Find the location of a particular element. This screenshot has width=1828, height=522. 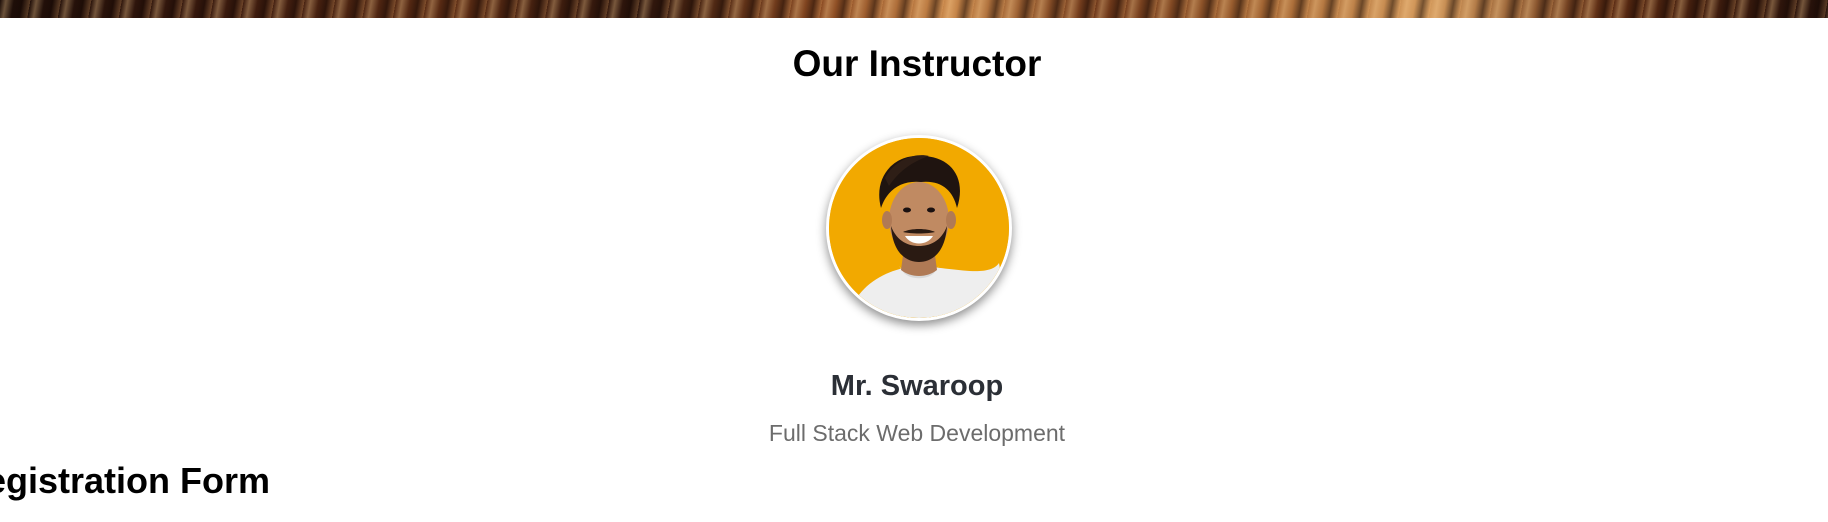

instructor-photo-icon is located at coordinates (919, 228).